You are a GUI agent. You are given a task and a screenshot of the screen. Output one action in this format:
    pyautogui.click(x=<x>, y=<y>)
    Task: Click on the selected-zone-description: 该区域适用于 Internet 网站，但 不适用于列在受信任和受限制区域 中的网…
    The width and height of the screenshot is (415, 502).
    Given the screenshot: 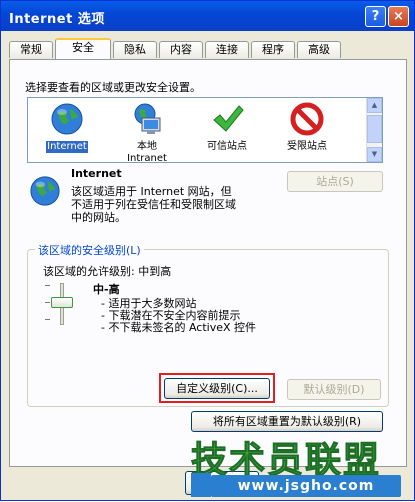 What is the action you would take?
    pyautogui.click(x=153, y=204)
    